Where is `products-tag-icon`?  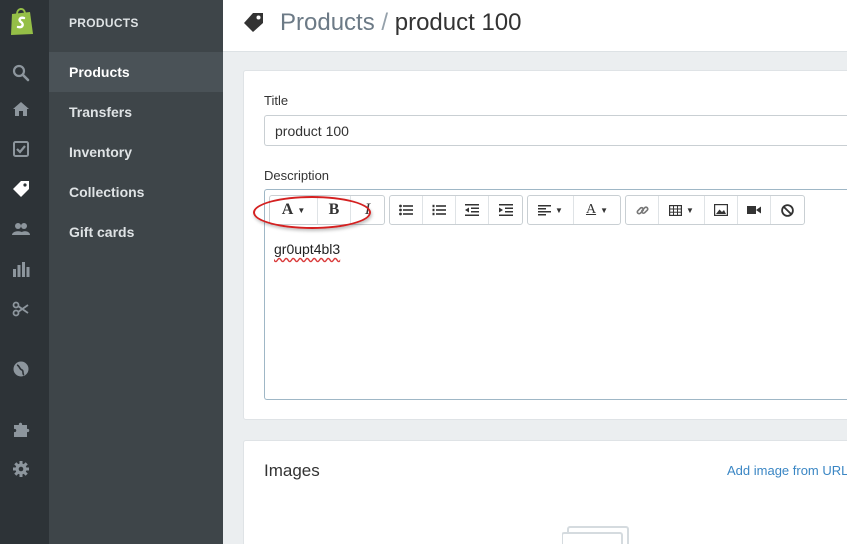 products-tag-icon is located at coordinates (21, 189).